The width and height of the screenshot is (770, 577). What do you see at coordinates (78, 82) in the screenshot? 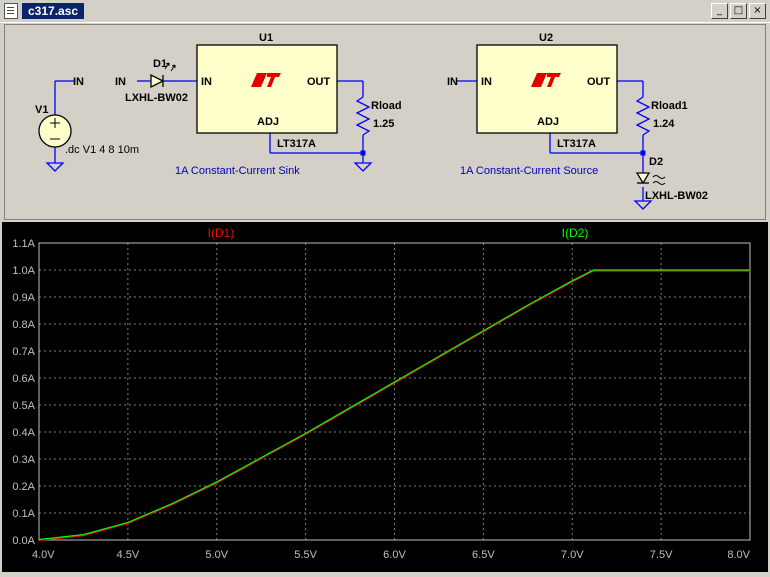
I see `net-label-in: IN` at bounding box center [78, 82].